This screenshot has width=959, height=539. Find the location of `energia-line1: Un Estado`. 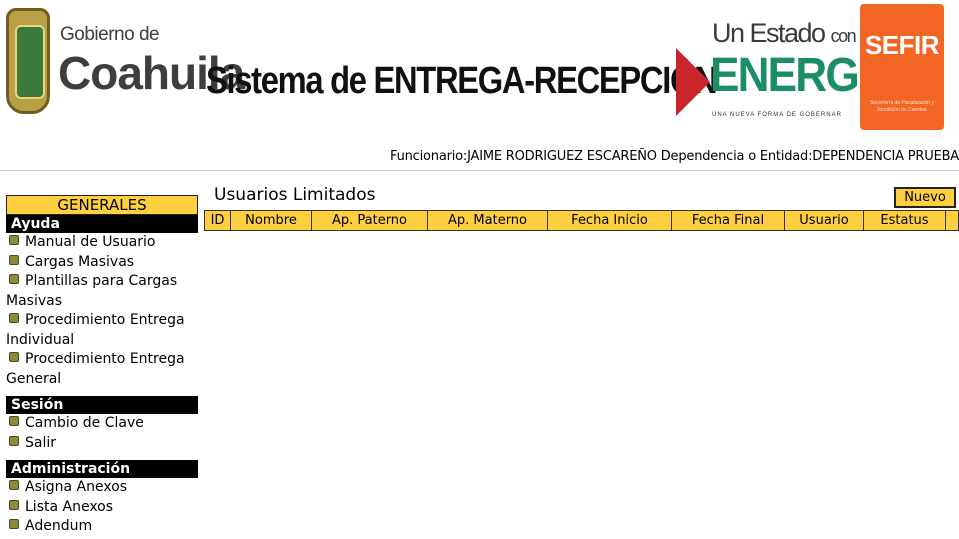

energia-line1: Un Estado is located at coordinates (769, 33).